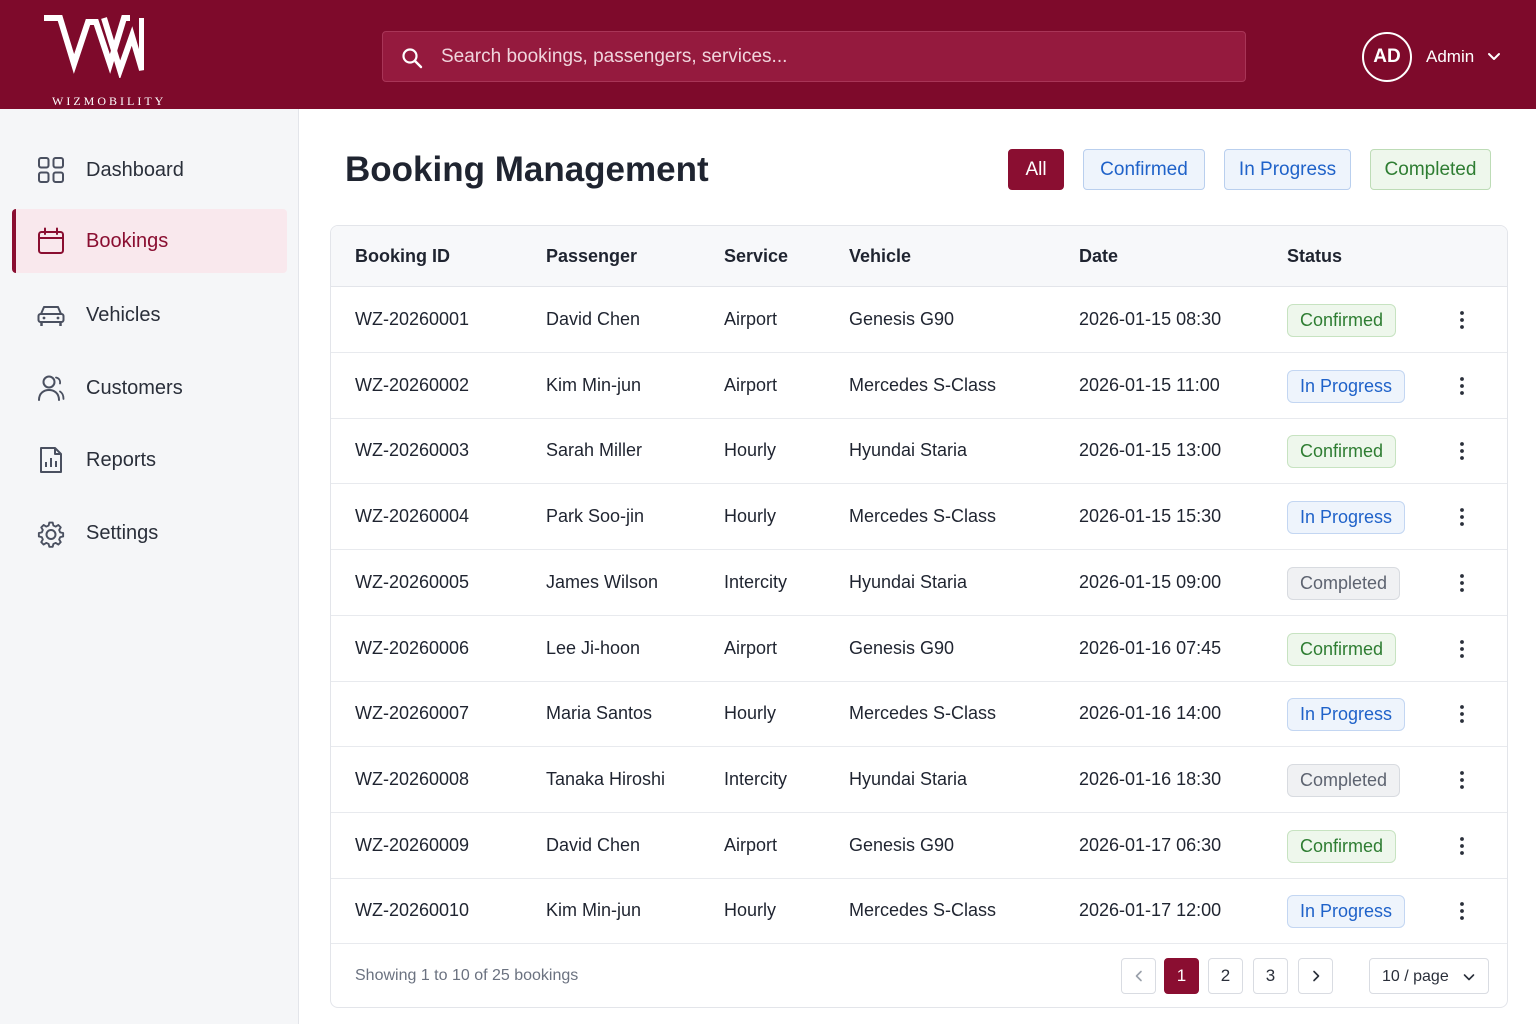 This screenshot has width=1536, height=1024. What do you see at coordinates (122, 533) in the screenshot?
I see `sidebar-item-label: Settings` at bounding box center [122, 533].